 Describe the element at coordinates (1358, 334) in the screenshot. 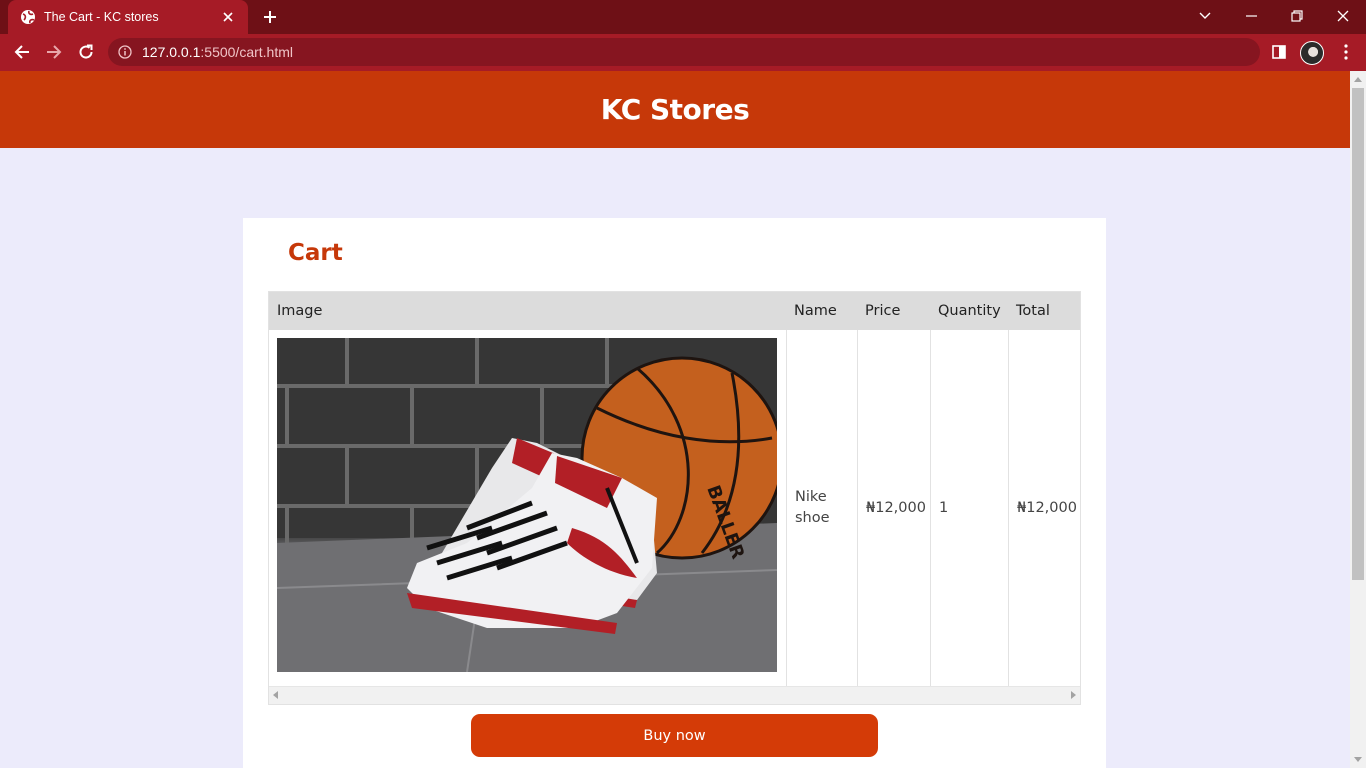

I see `scrollbar-thumb` at that location.